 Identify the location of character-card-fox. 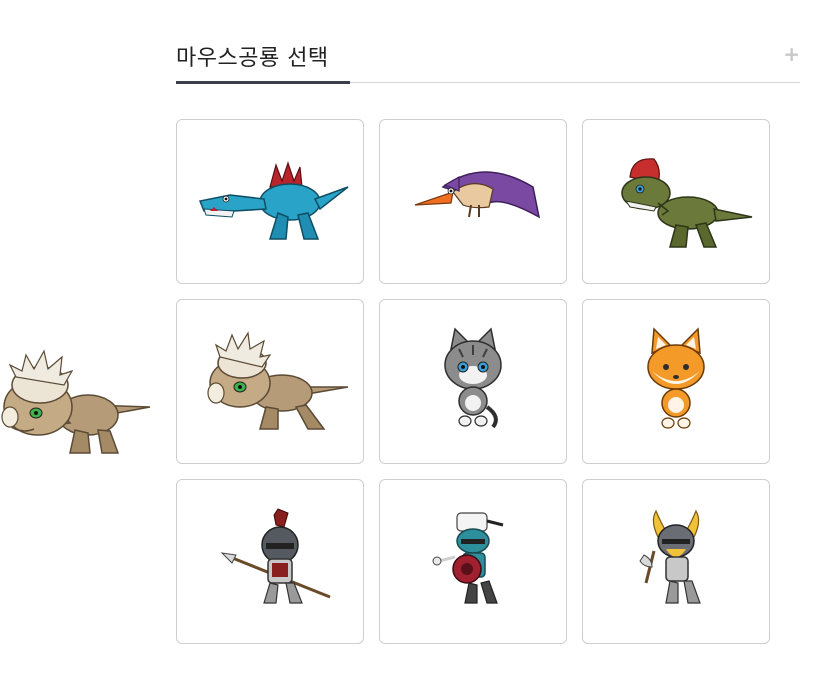
(676, 381).